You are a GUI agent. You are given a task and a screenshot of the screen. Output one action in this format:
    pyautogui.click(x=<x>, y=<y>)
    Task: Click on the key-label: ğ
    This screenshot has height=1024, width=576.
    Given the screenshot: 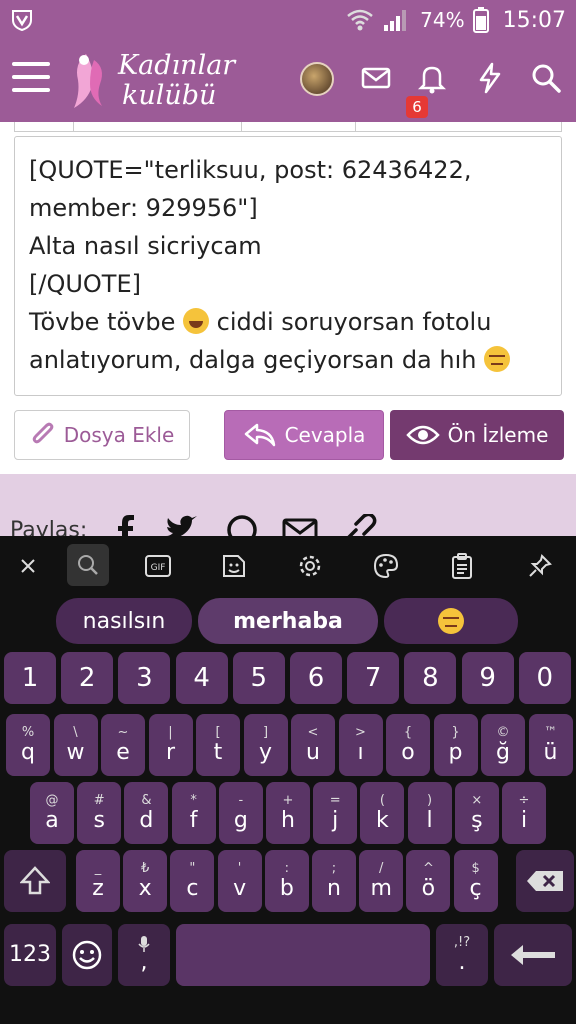 What is the action you would take?
    pyautogui.click(x=503, y=752)
    